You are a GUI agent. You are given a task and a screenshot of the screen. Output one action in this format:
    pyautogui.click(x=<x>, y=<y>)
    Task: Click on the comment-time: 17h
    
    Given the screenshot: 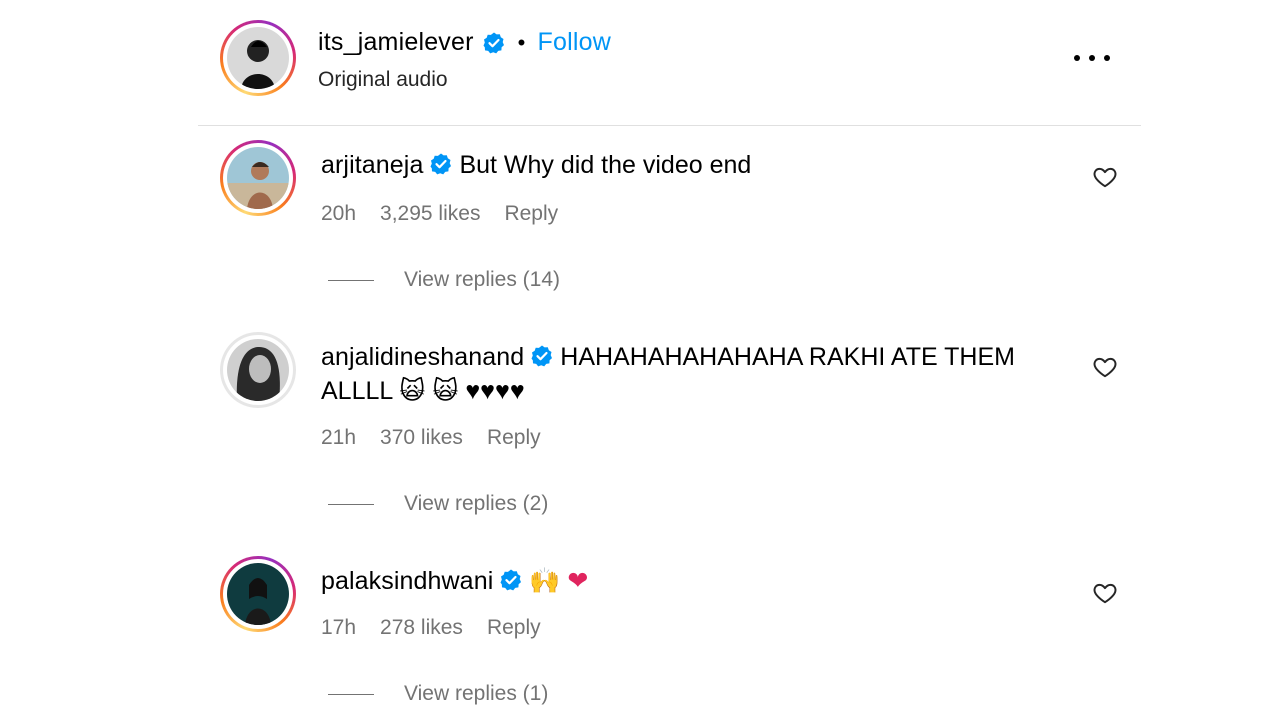 What is the action you would take?
    pyautogui.click(x=339, y=627)
    